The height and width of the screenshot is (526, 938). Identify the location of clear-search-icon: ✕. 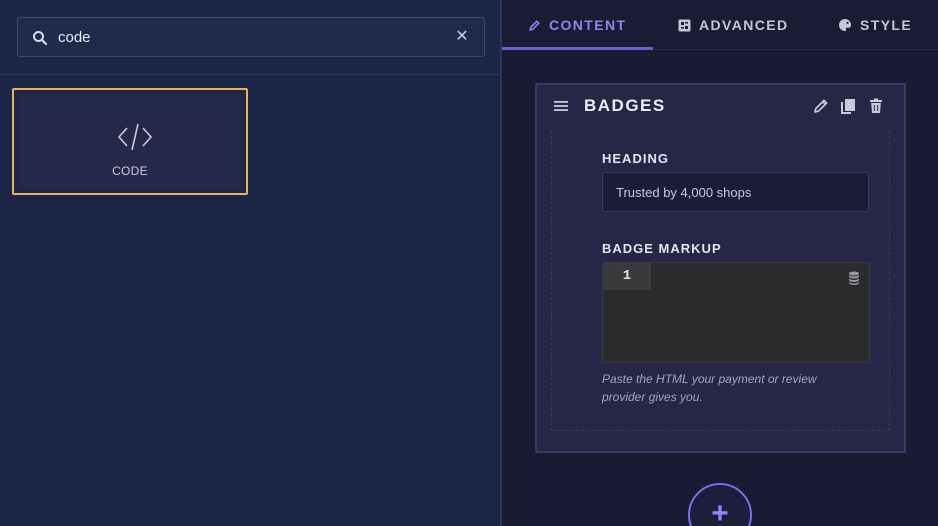
(462, 37).